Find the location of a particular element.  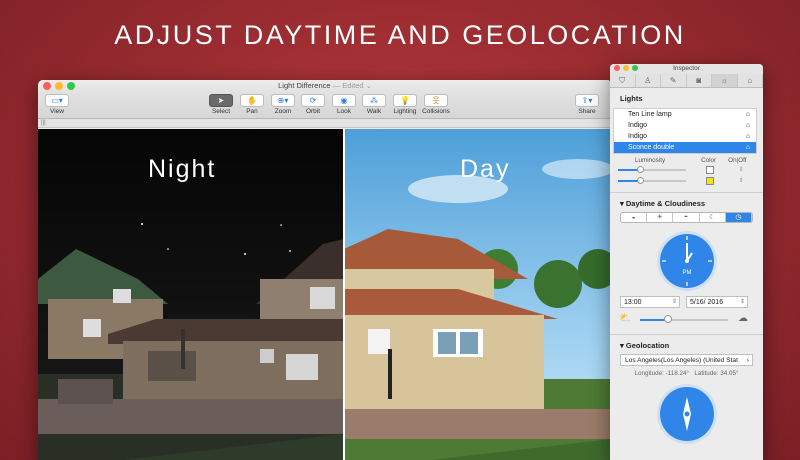

lighting-tool: 💡 Lighting is located at coordinates (405, 104).